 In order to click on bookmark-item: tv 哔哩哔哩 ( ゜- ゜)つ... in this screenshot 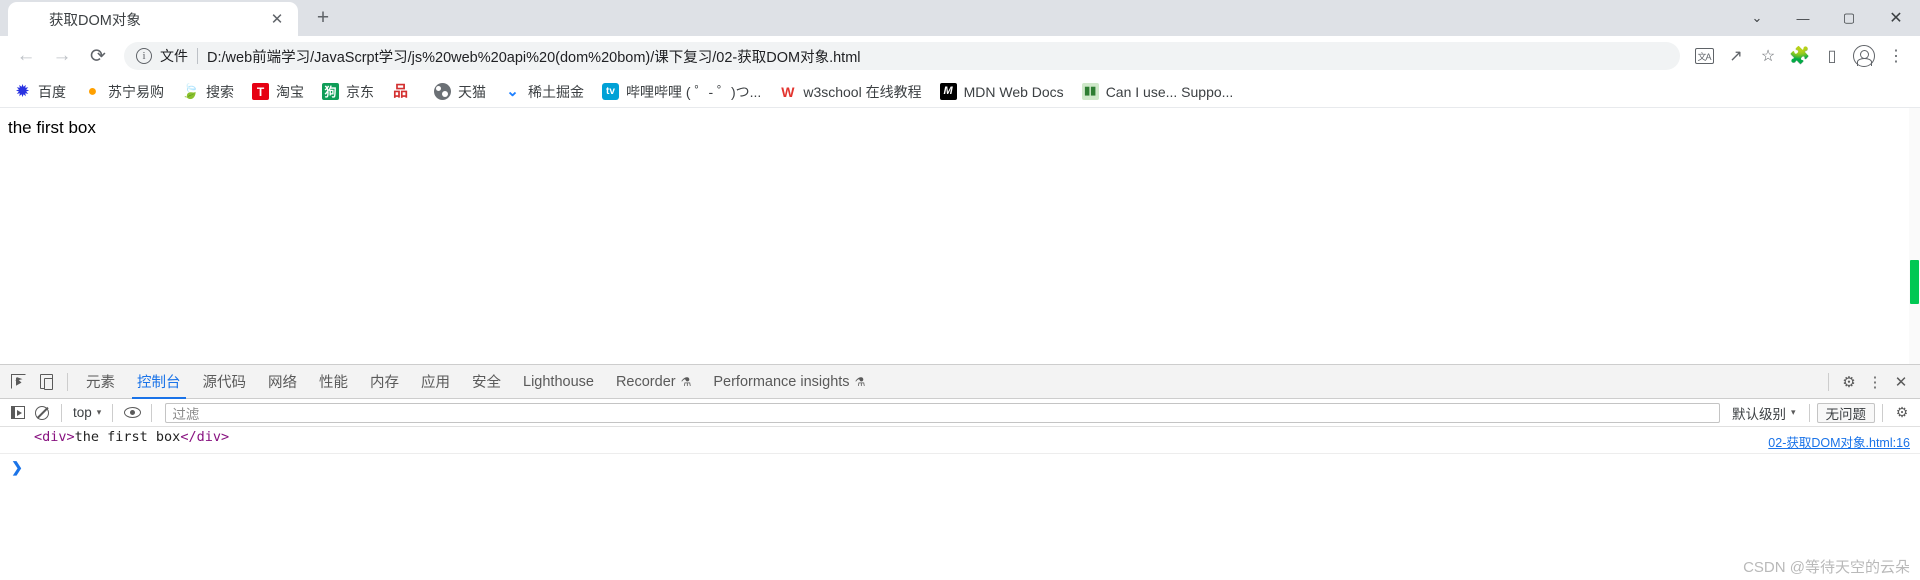, I will do `click(681, 92)`.